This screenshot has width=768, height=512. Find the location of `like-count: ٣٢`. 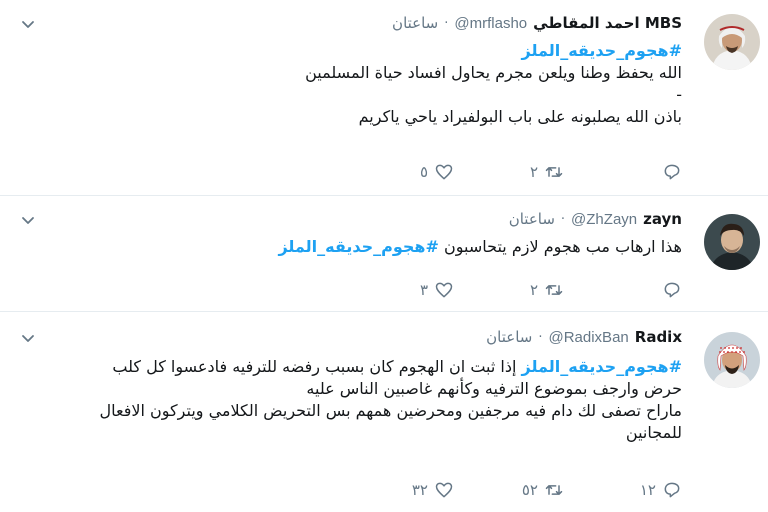

like-count: ٣٢ is located at coordinates (419, 490).